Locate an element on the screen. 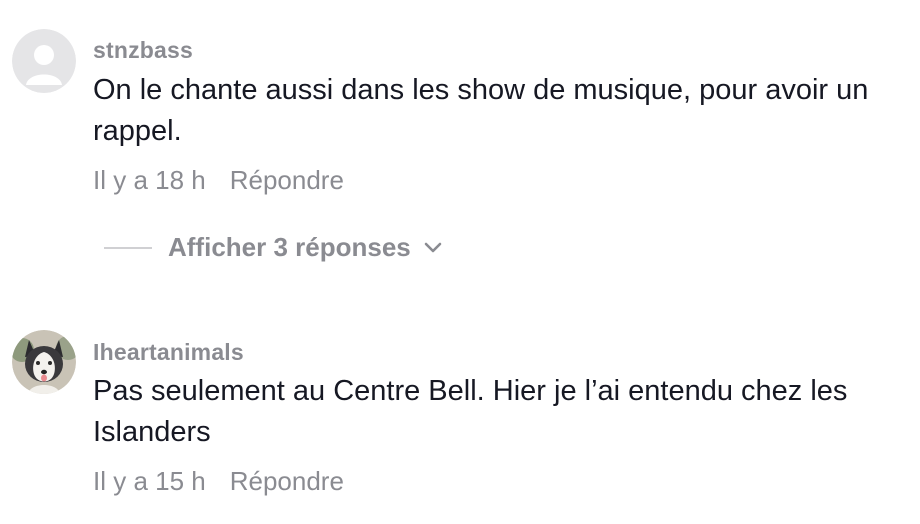 This screenshot has width=920, height=524. comment-username: Iheartanimals is located at coordinates (168, 352).